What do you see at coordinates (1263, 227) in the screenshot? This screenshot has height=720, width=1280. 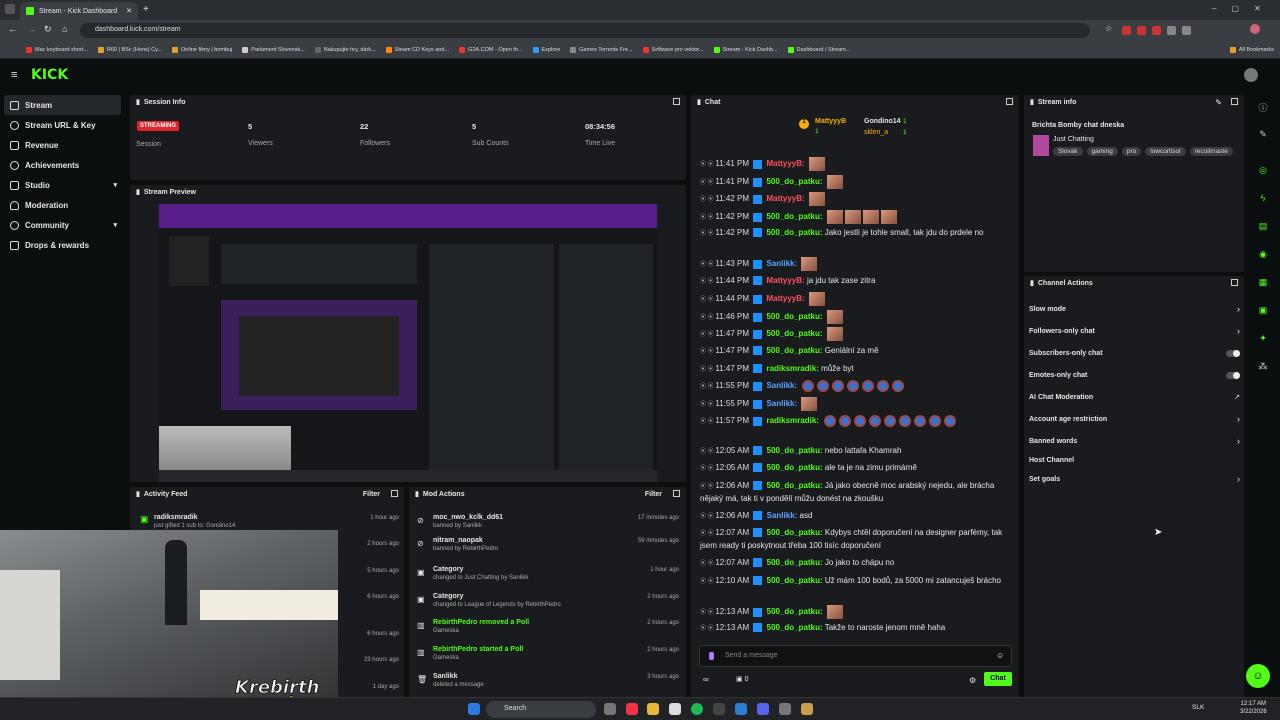 I see `document-icon: ▤` at bounding box center [1263, 227].